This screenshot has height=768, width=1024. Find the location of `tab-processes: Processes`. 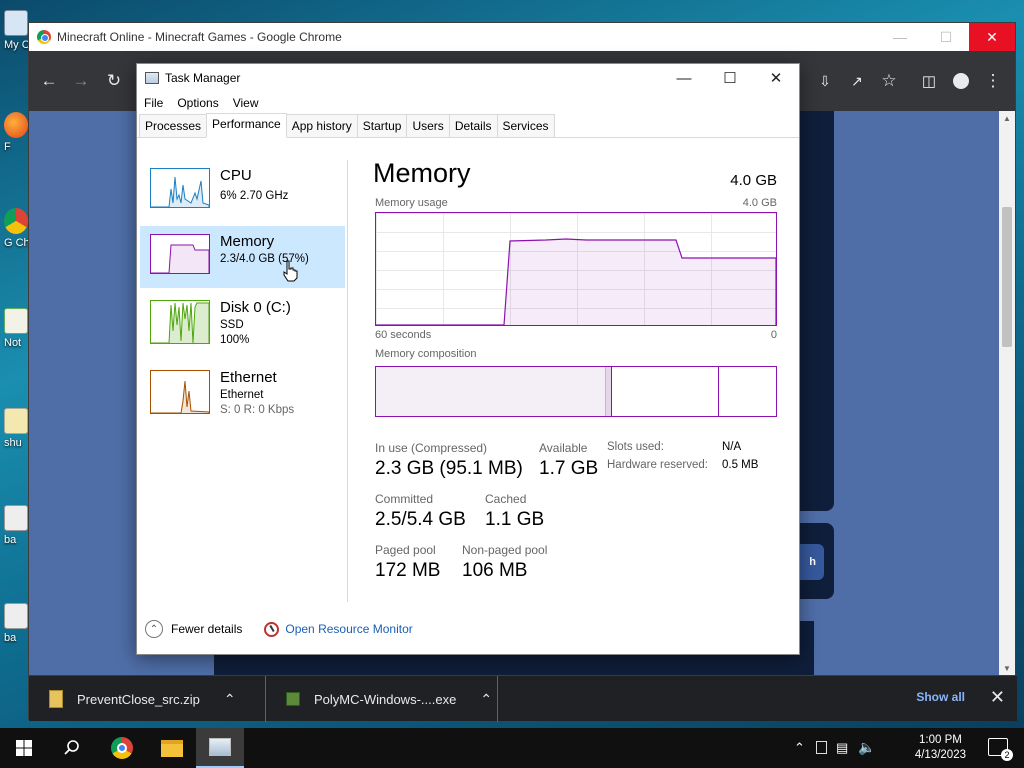

tab-processes: Processes is located at coordinates (173, 125).